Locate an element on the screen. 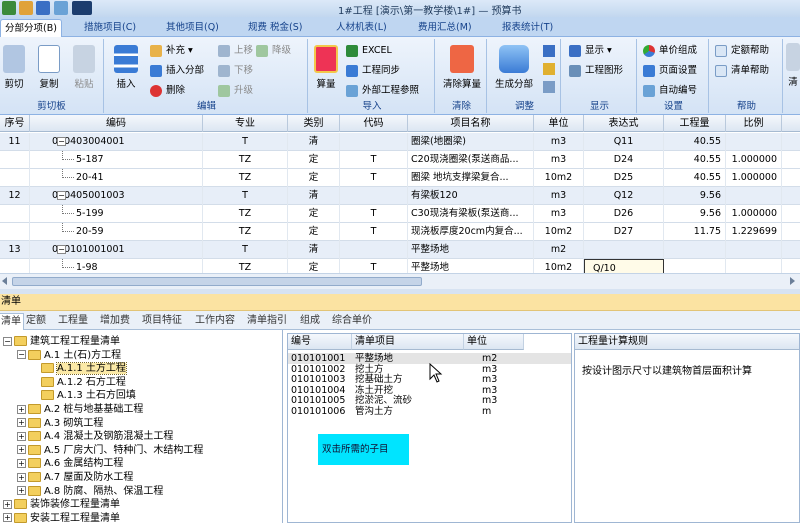 This screenshot has width=800, height=526. grid-cell-code: 5-187 is located at coordinates (116, 160).